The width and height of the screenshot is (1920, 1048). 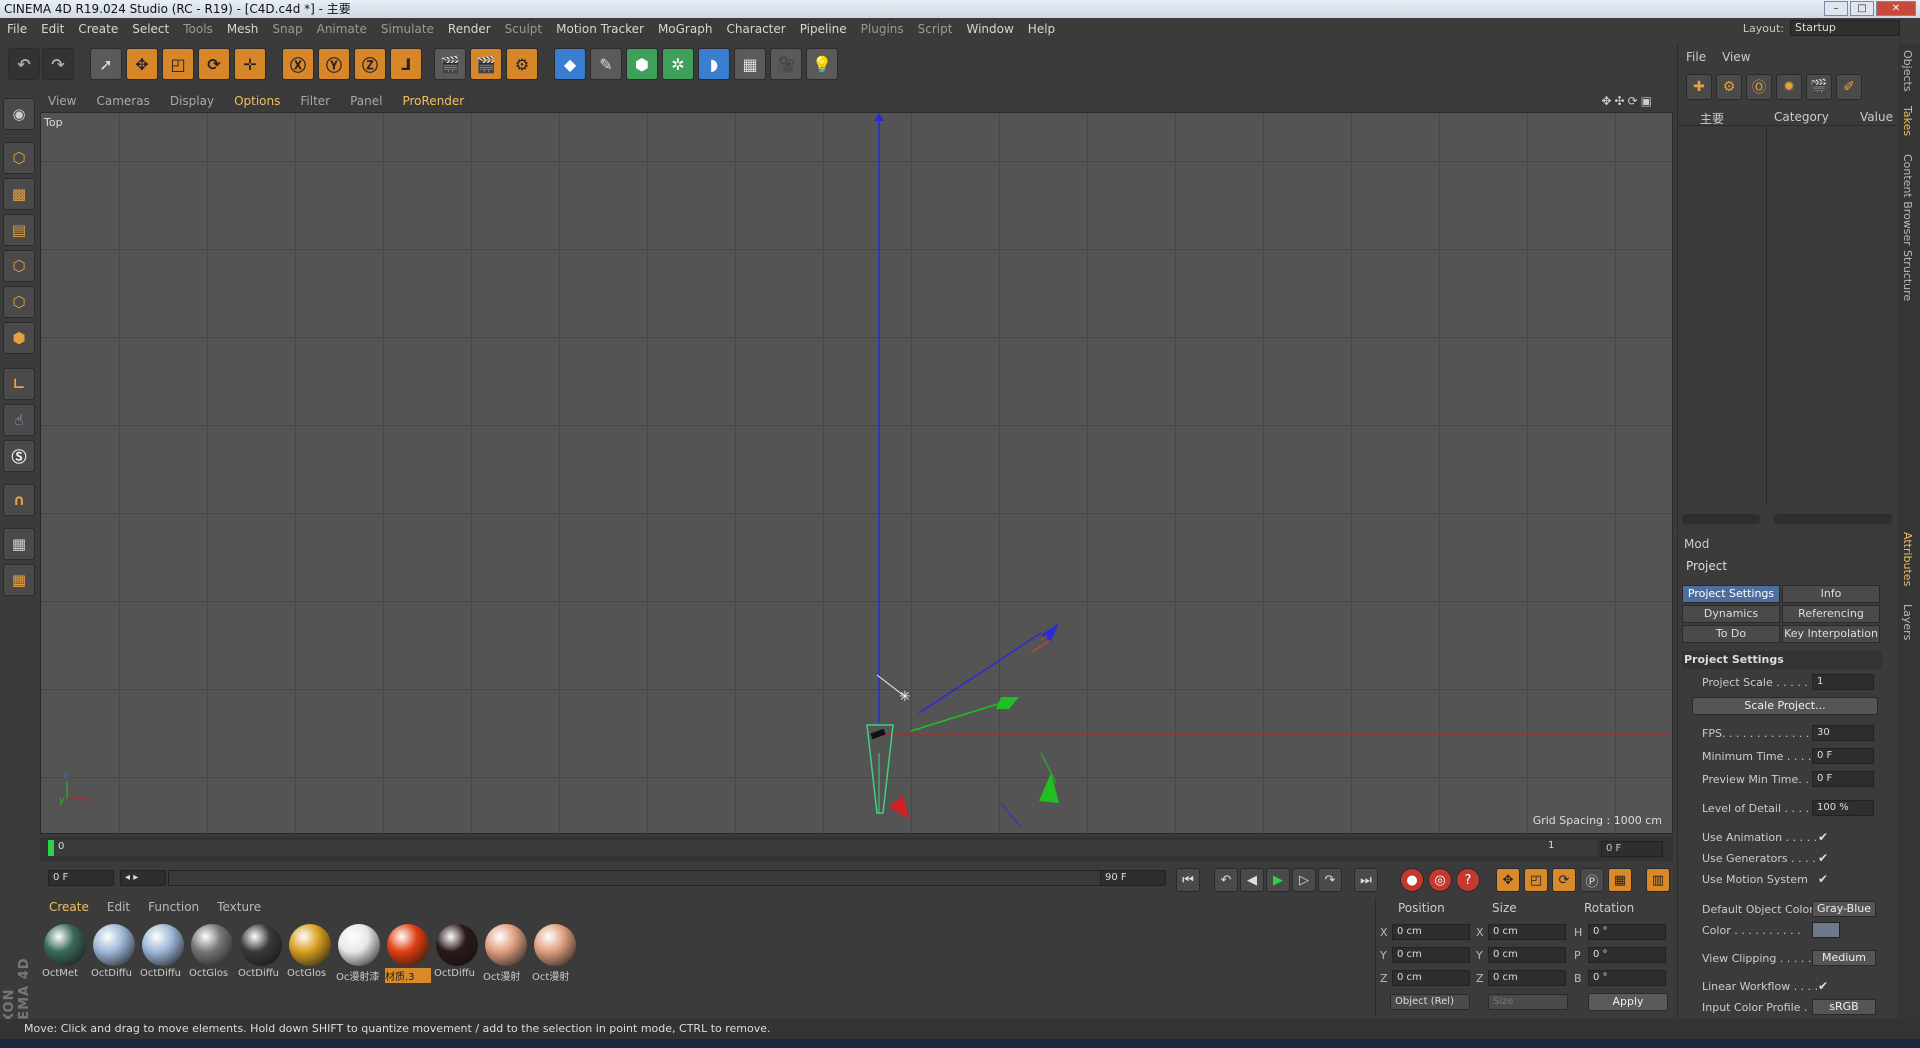 What do you see at coordinates (1862, 8) in the screenshot?
I see `maximize-button: □` at bounding box center [1862, 8].